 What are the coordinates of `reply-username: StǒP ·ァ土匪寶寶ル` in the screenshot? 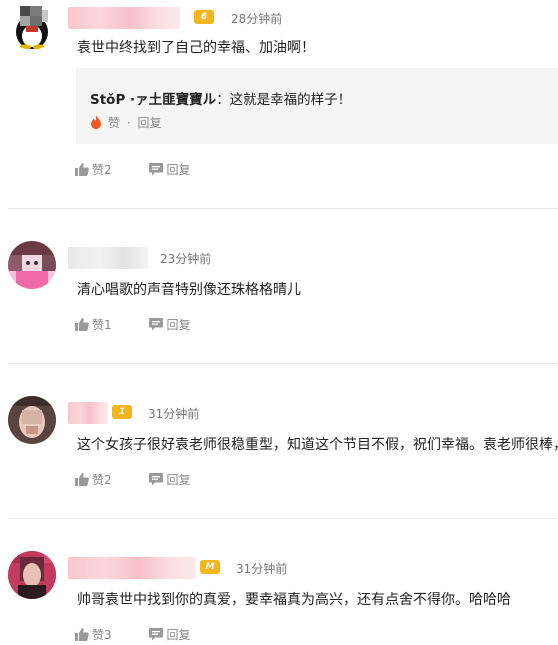 It's located at (153, 100).